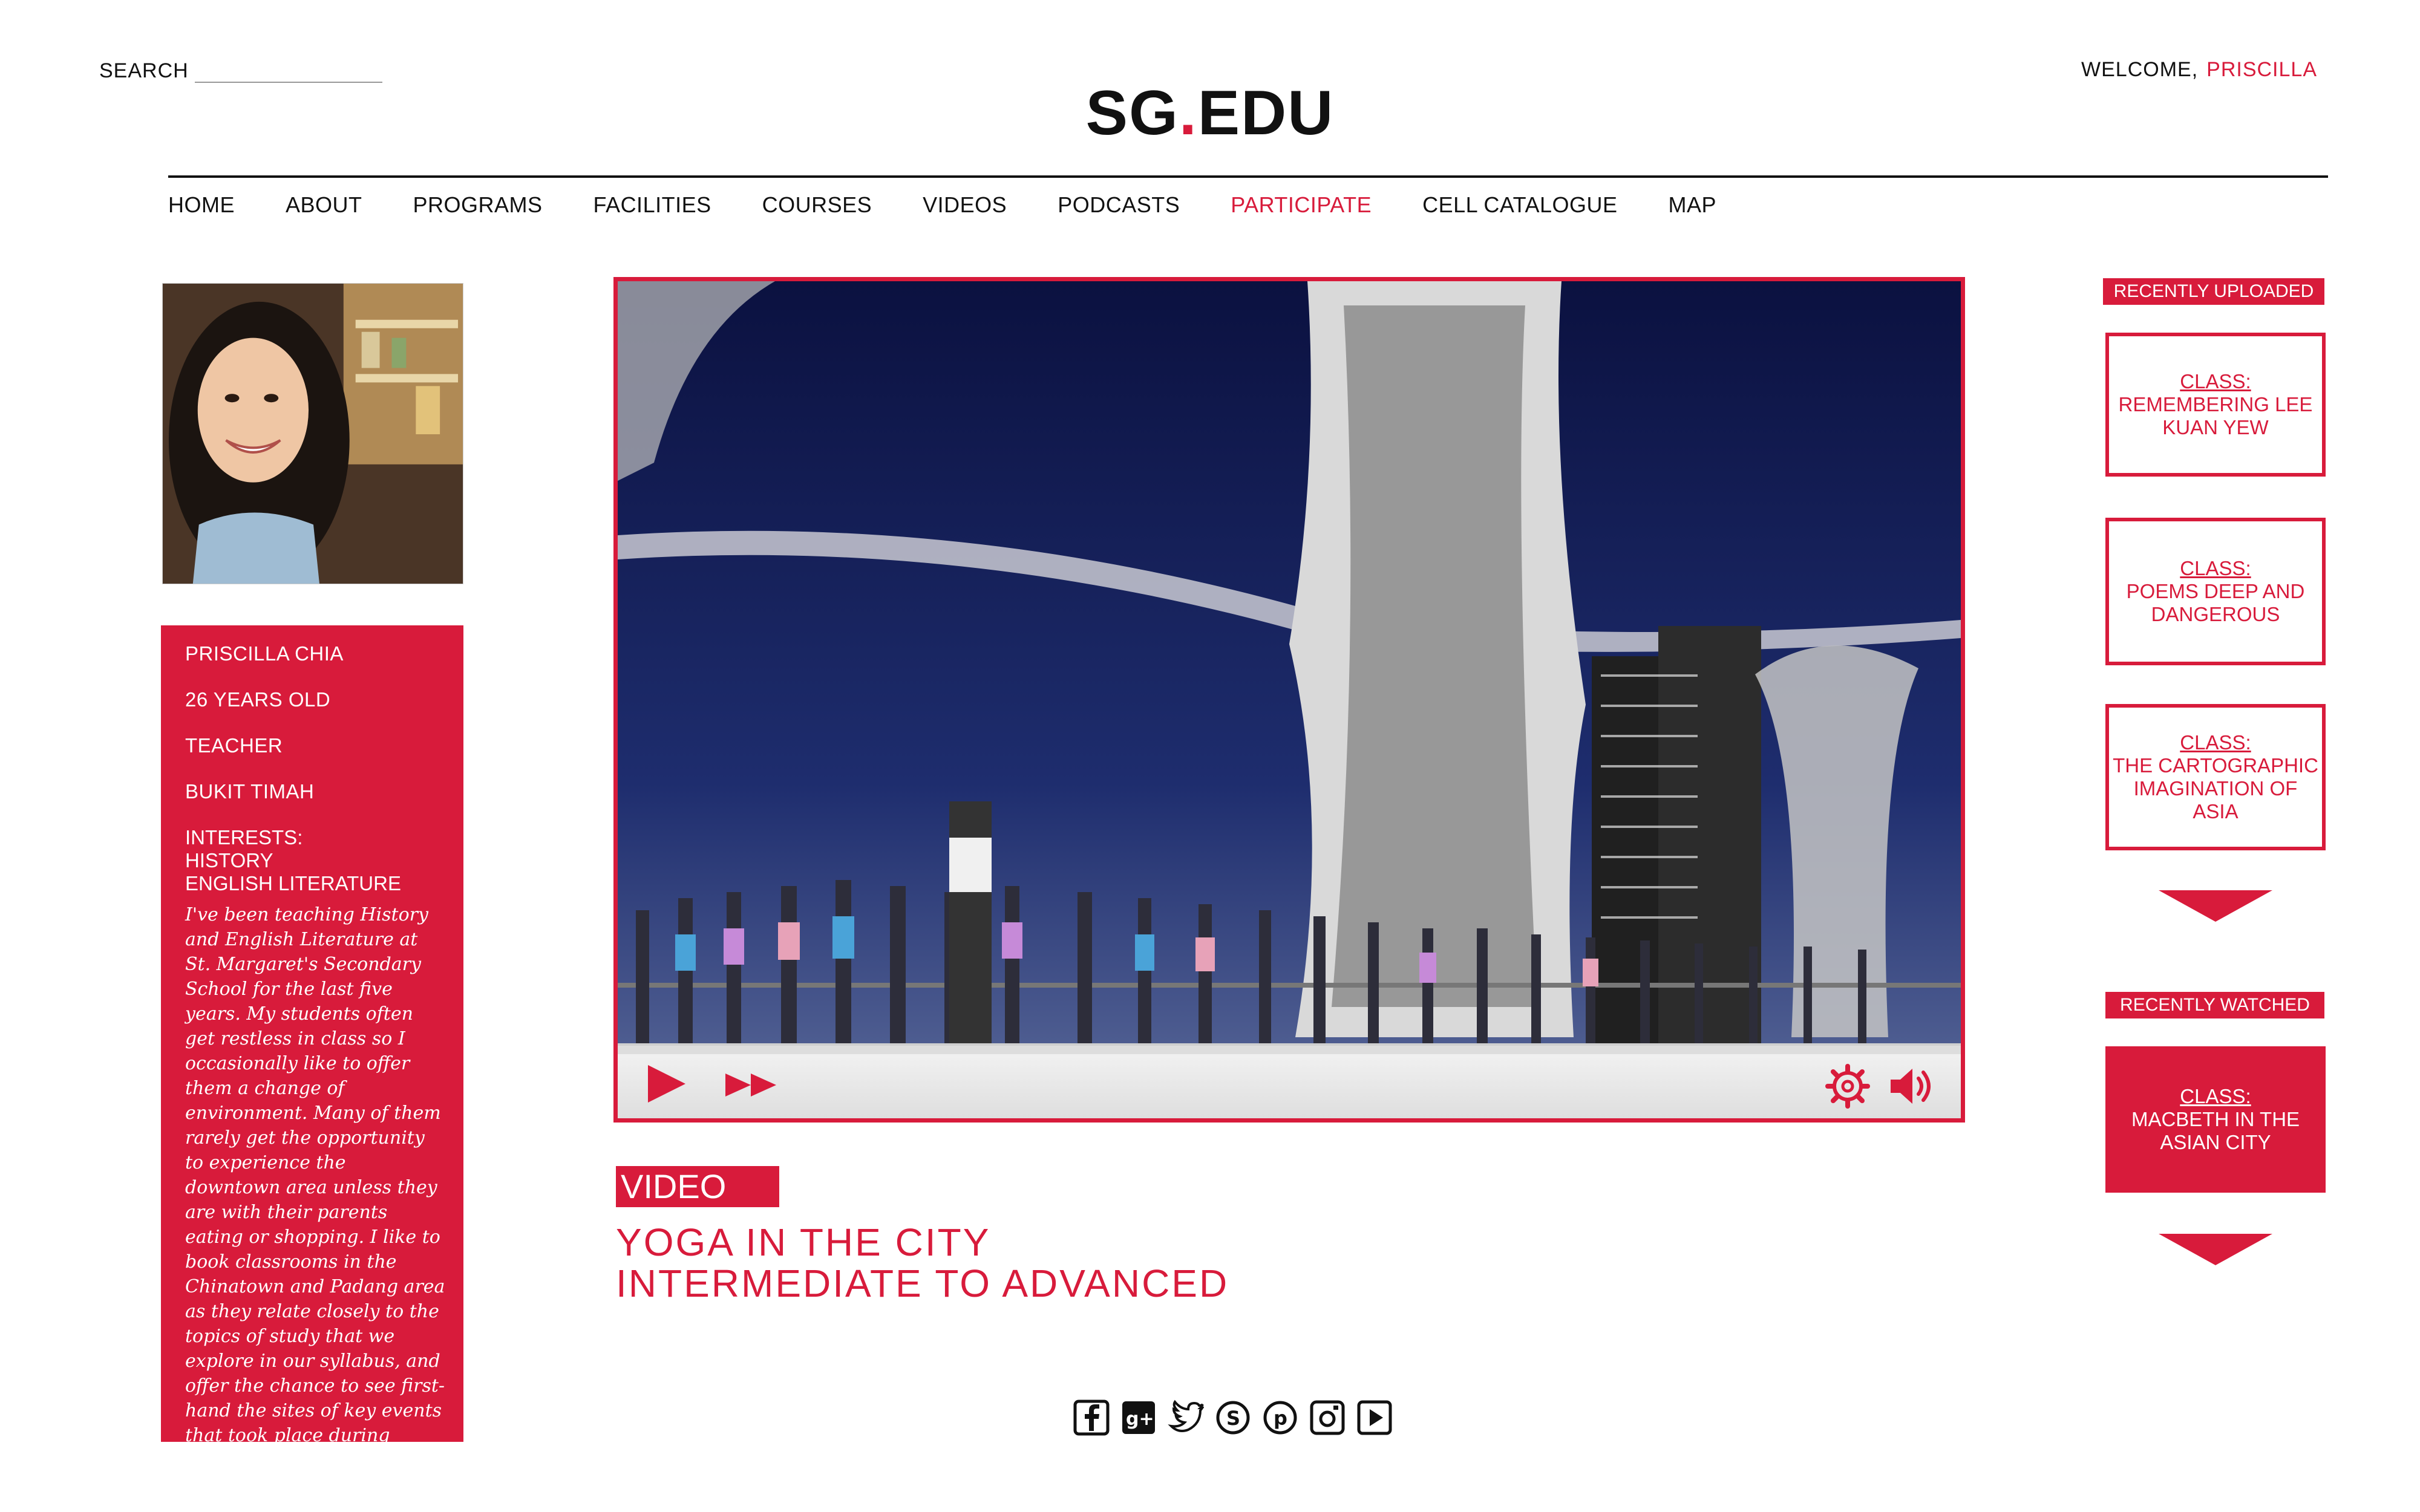  Describe the element at coordinates (2215, 1249) in the screenshot. I see `recently-watched-more-arrow` at that location.